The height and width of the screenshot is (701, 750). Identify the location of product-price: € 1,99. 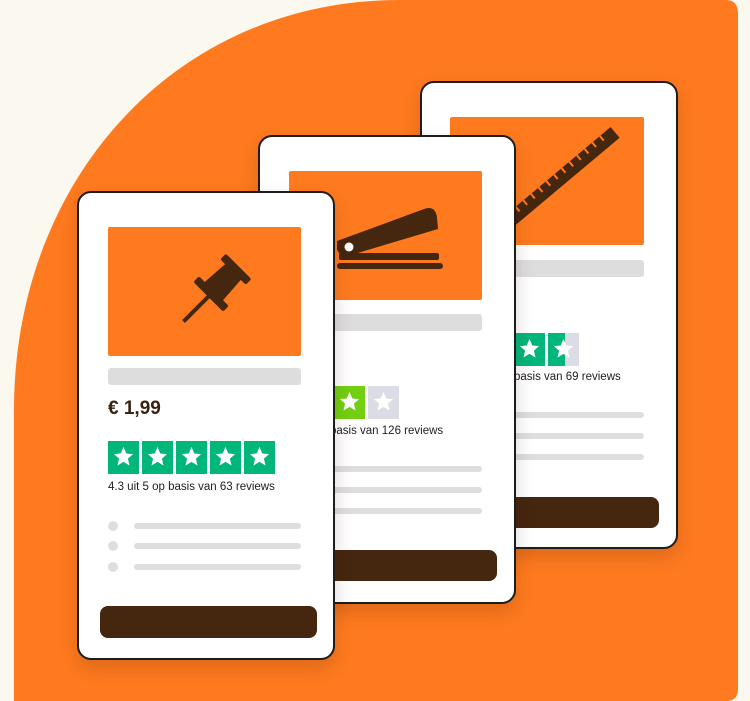
(134, 408).